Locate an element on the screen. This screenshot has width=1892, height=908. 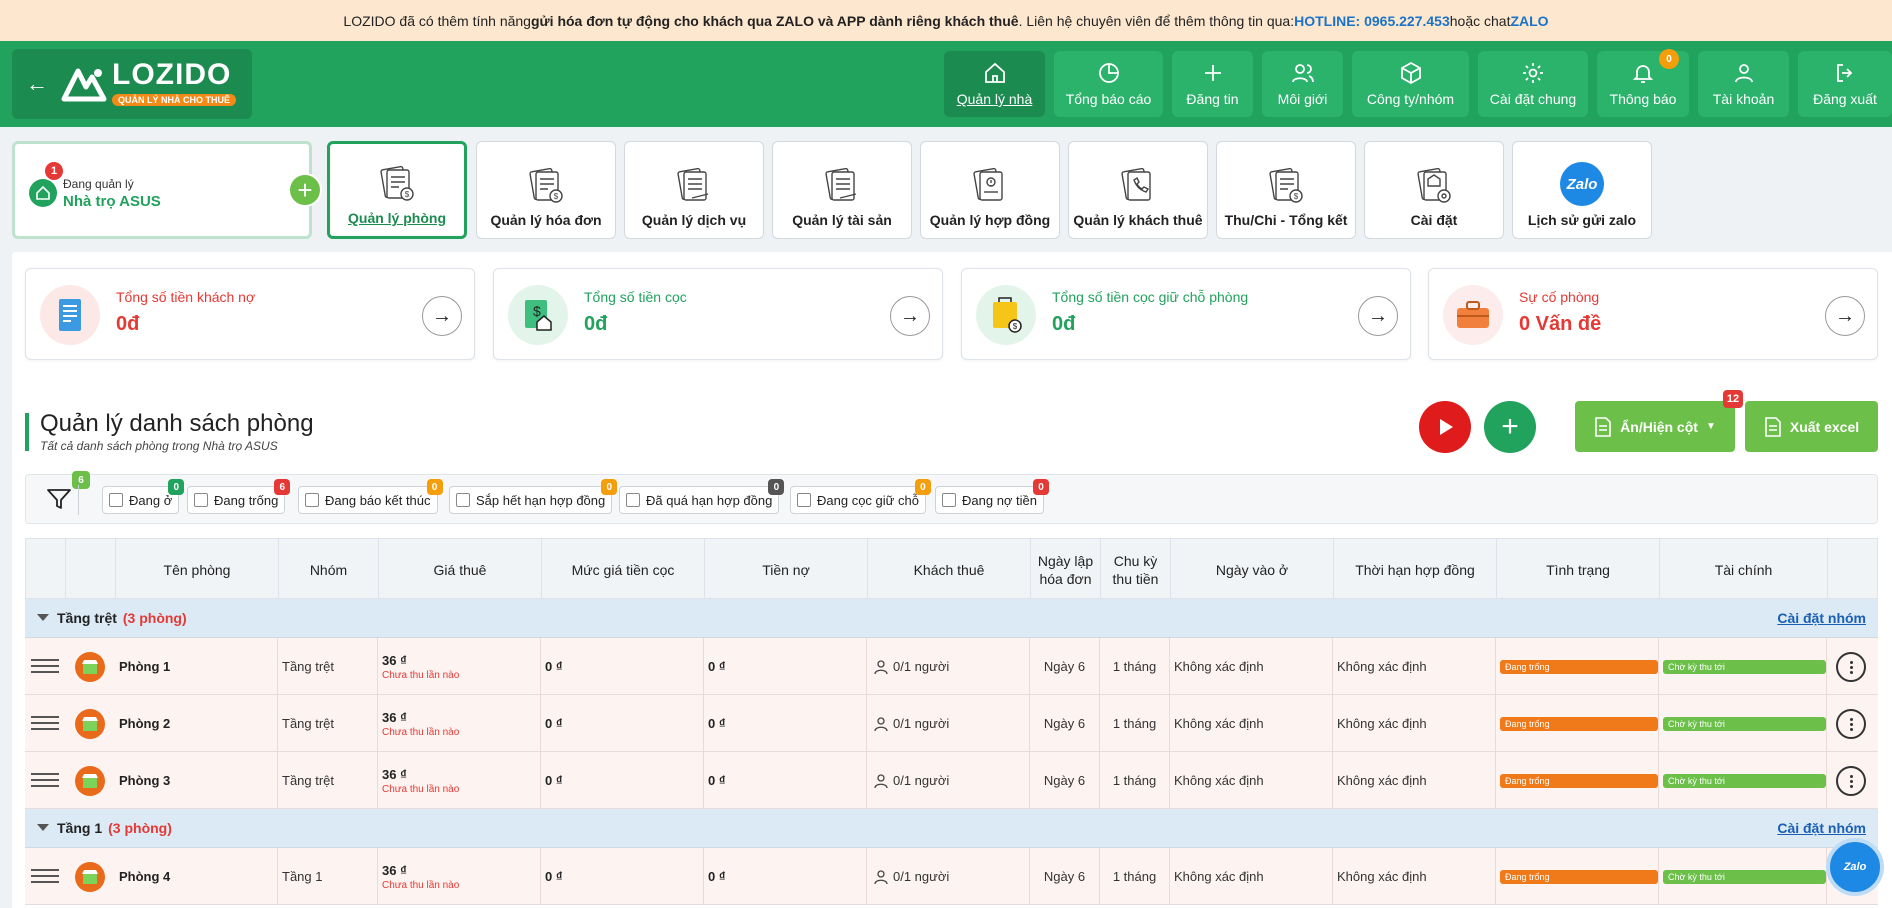
stat-incident-card: Sự cố phòng 0 Vấn đề → is located at coordinates (1653, 314).